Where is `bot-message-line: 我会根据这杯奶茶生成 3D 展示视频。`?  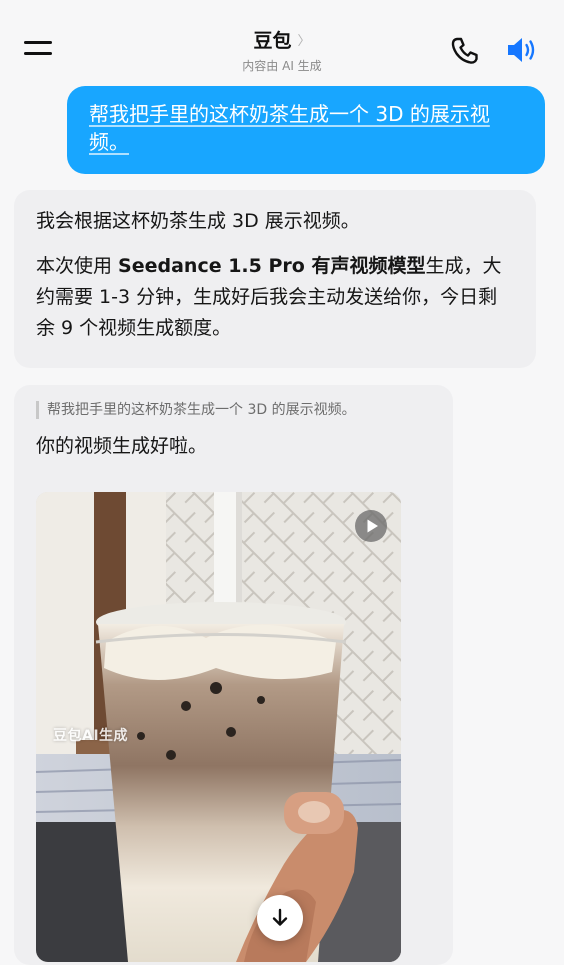
bot-message-line: 我会根据这杯奶茶生成 3D 展示视频。 is located at coordinates (198, 221).